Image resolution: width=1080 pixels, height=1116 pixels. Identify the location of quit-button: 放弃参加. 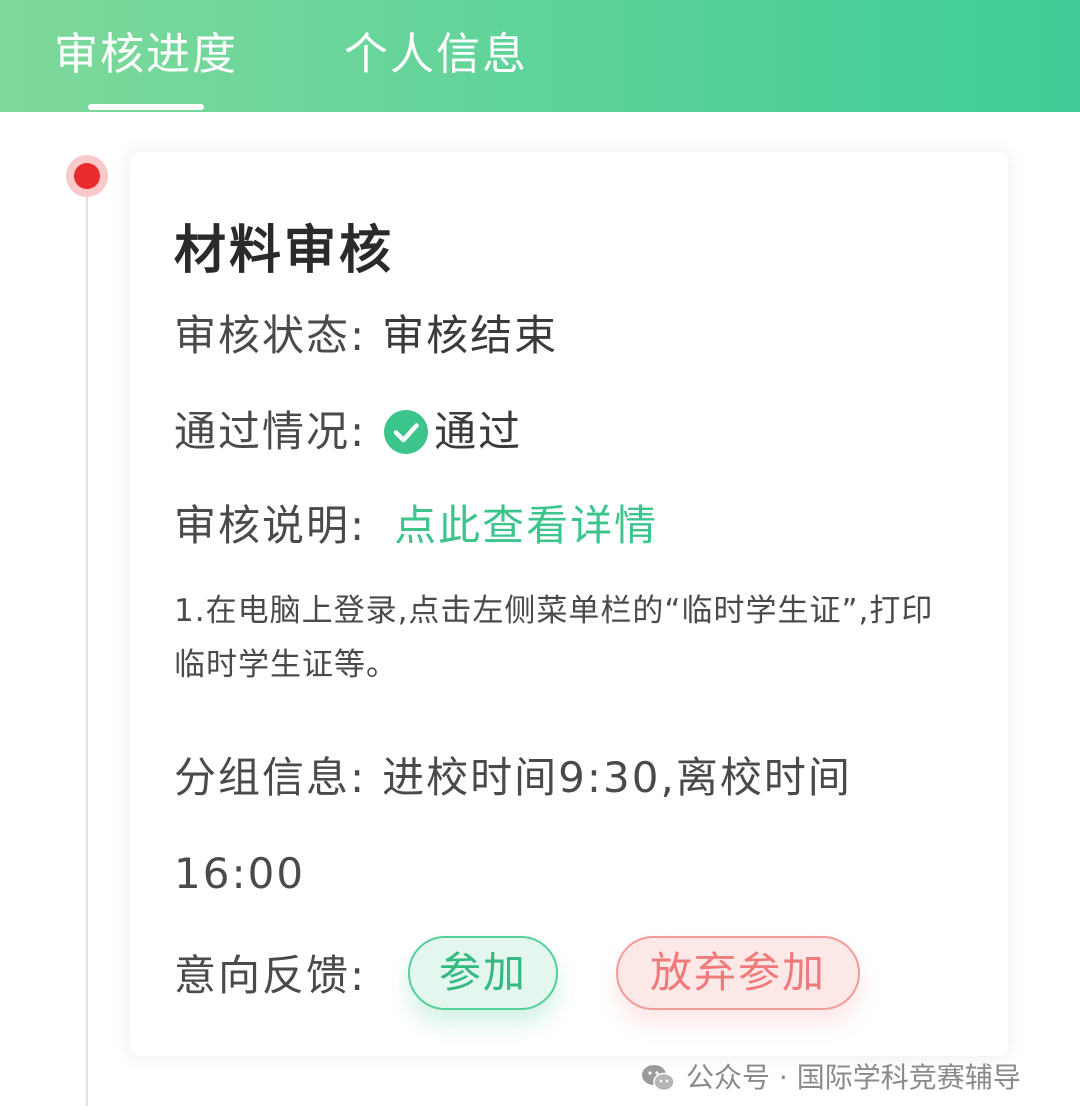
(738, 973).